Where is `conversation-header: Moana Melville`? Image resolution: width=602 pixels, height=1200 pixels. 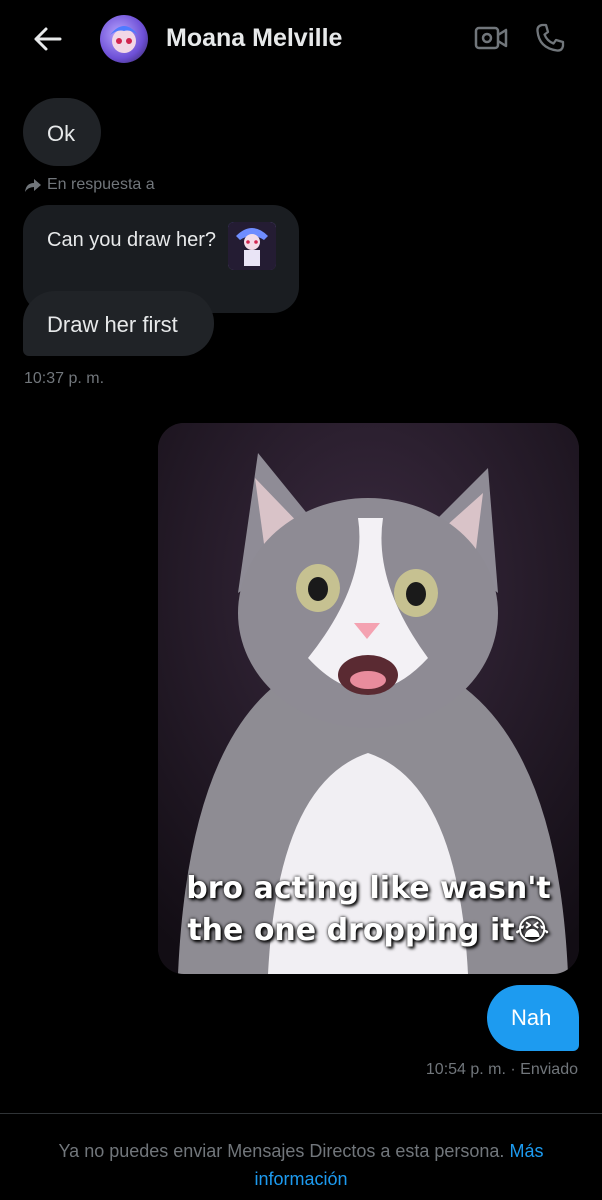
conversation-header: Moana Melville is located at coordinates (301, 40).